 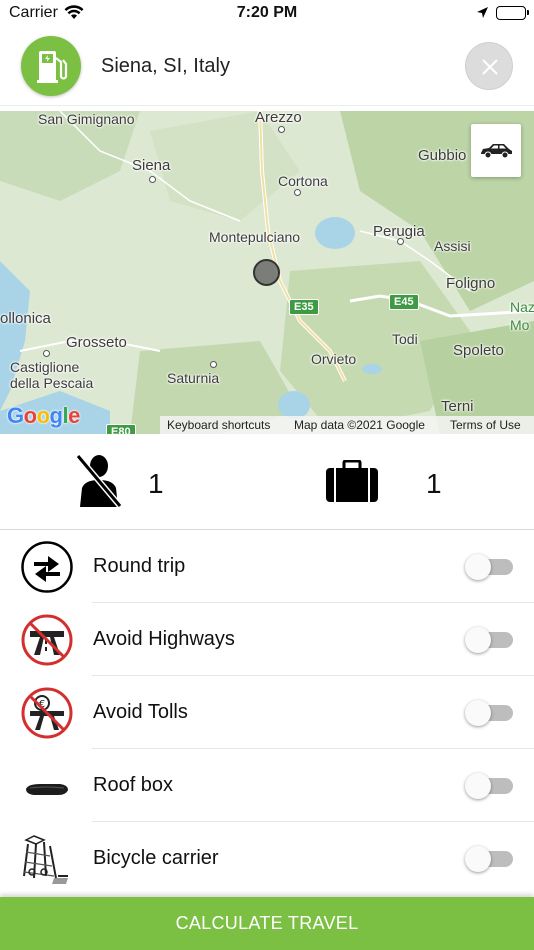 I want to click on road-shield-e45: E45, so click(x=404, y=302).